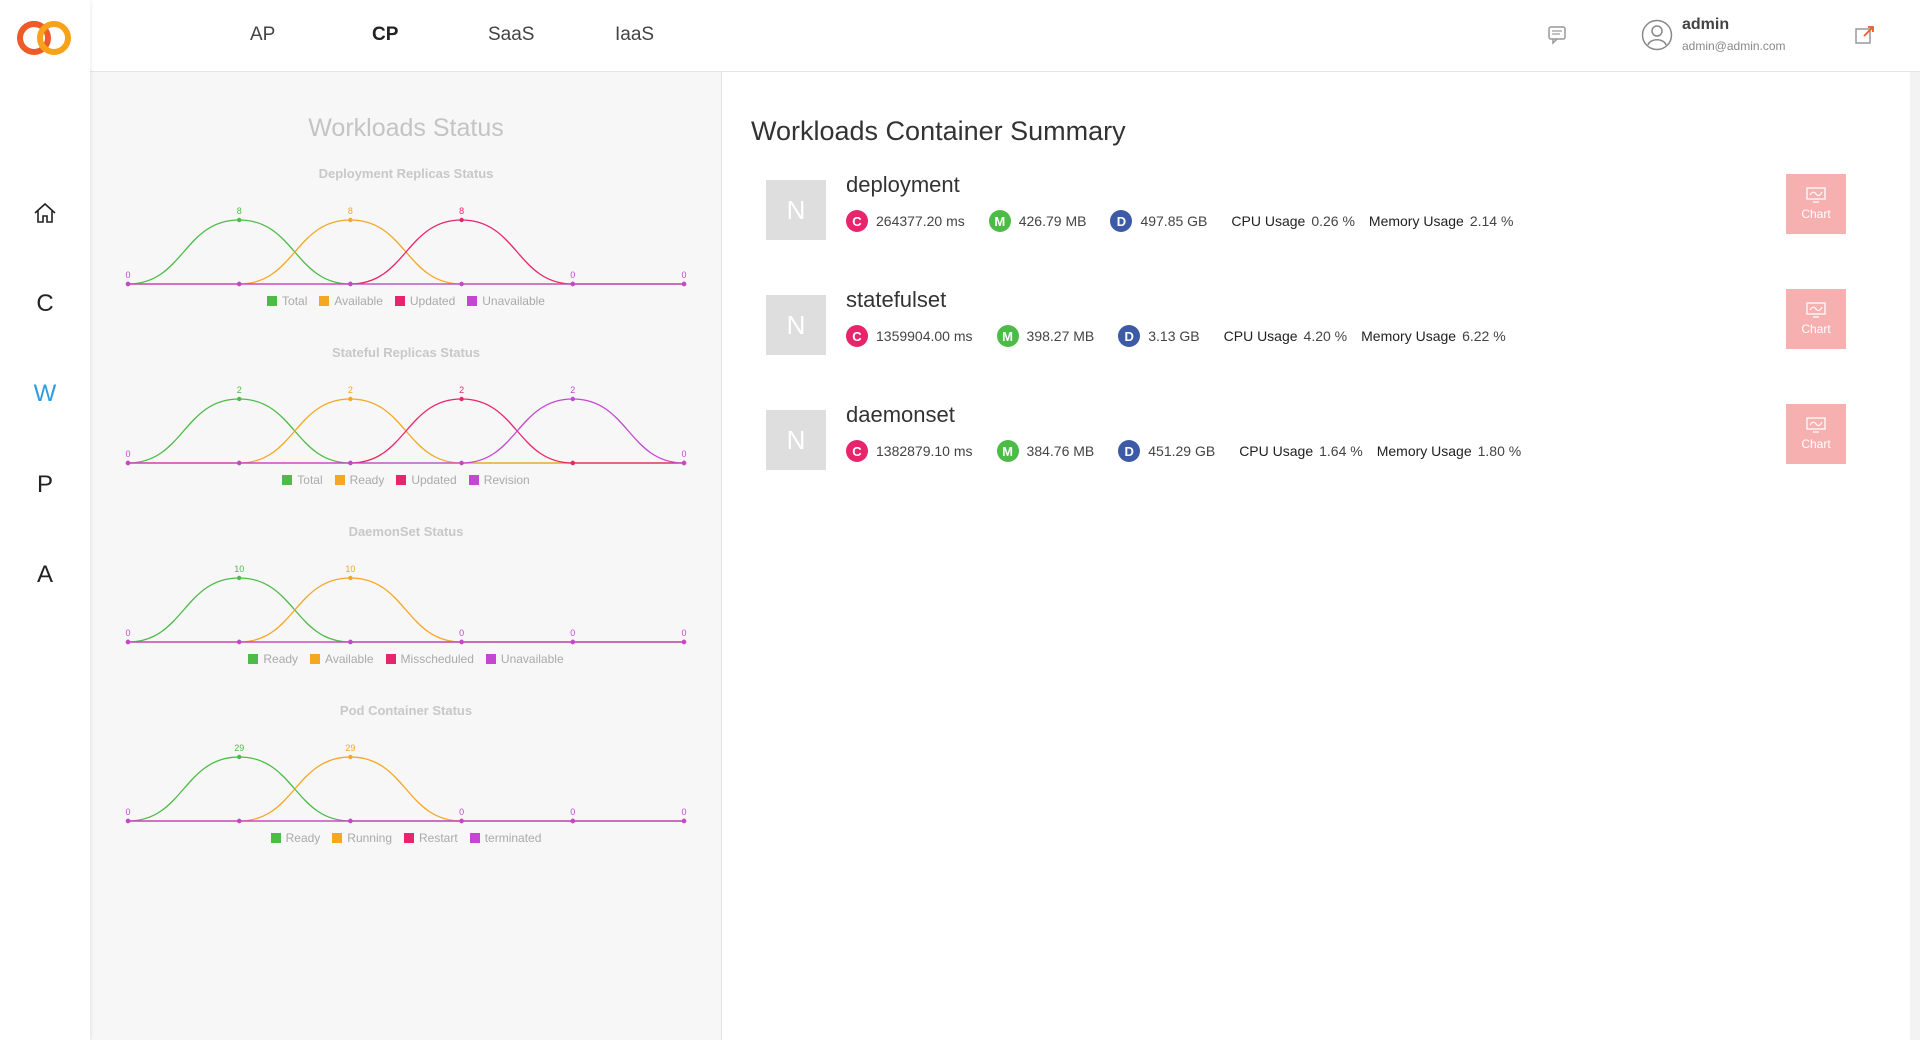 This screenshot has height=1040, width=1920. What do you see at coordinates (505, 838) in the screenshot?
I see `legend-item: terminated` at bounding box center [505, 838].